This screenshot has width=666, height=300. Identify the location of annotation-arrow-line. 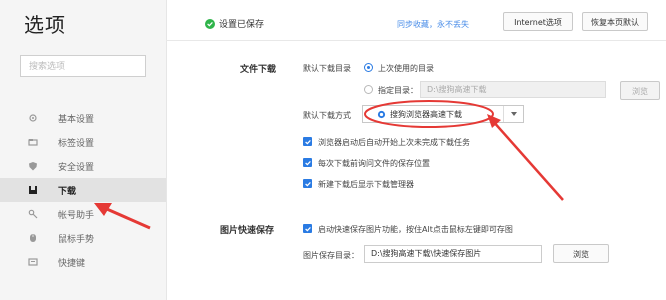
(527, 160).